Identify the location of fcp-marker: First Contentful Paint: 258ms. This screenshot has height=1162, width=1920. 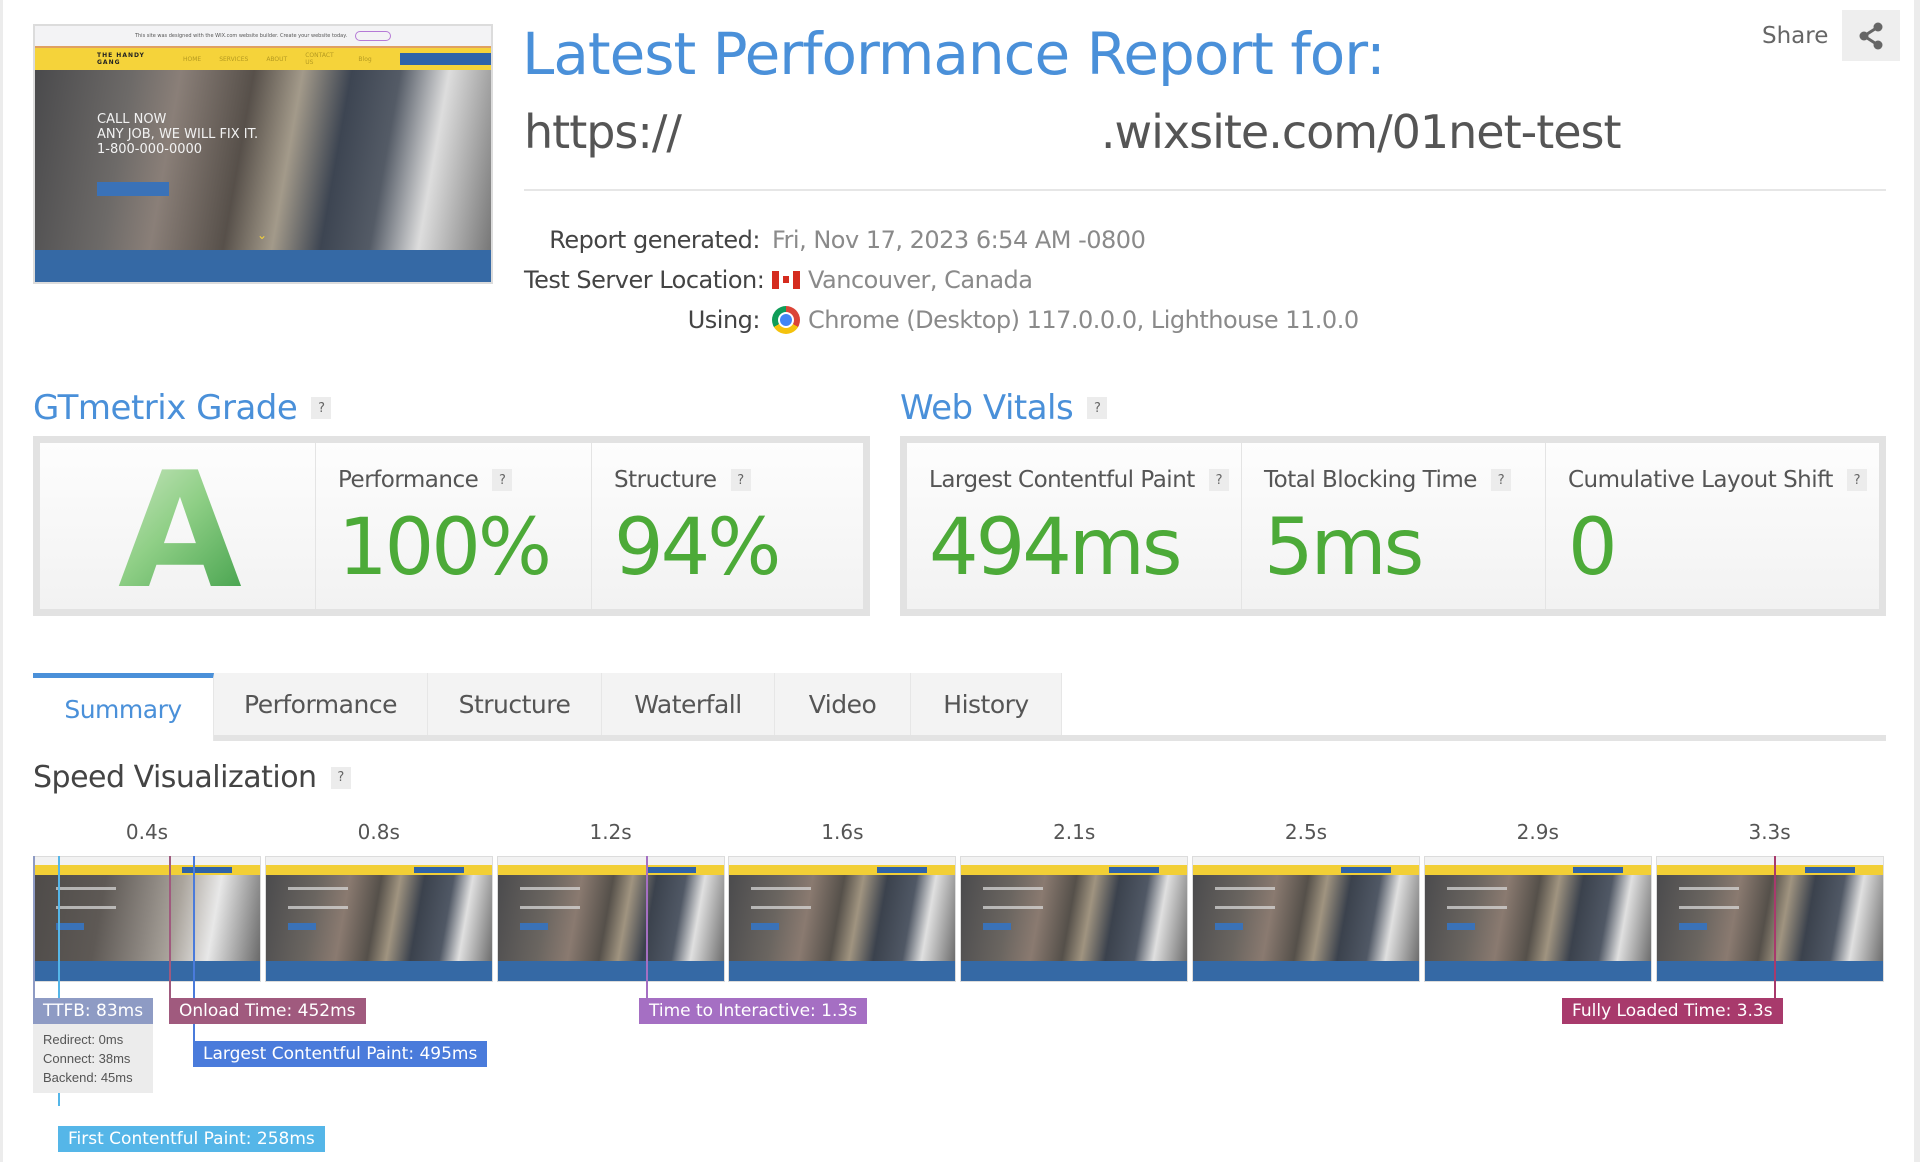
(191, 1139).